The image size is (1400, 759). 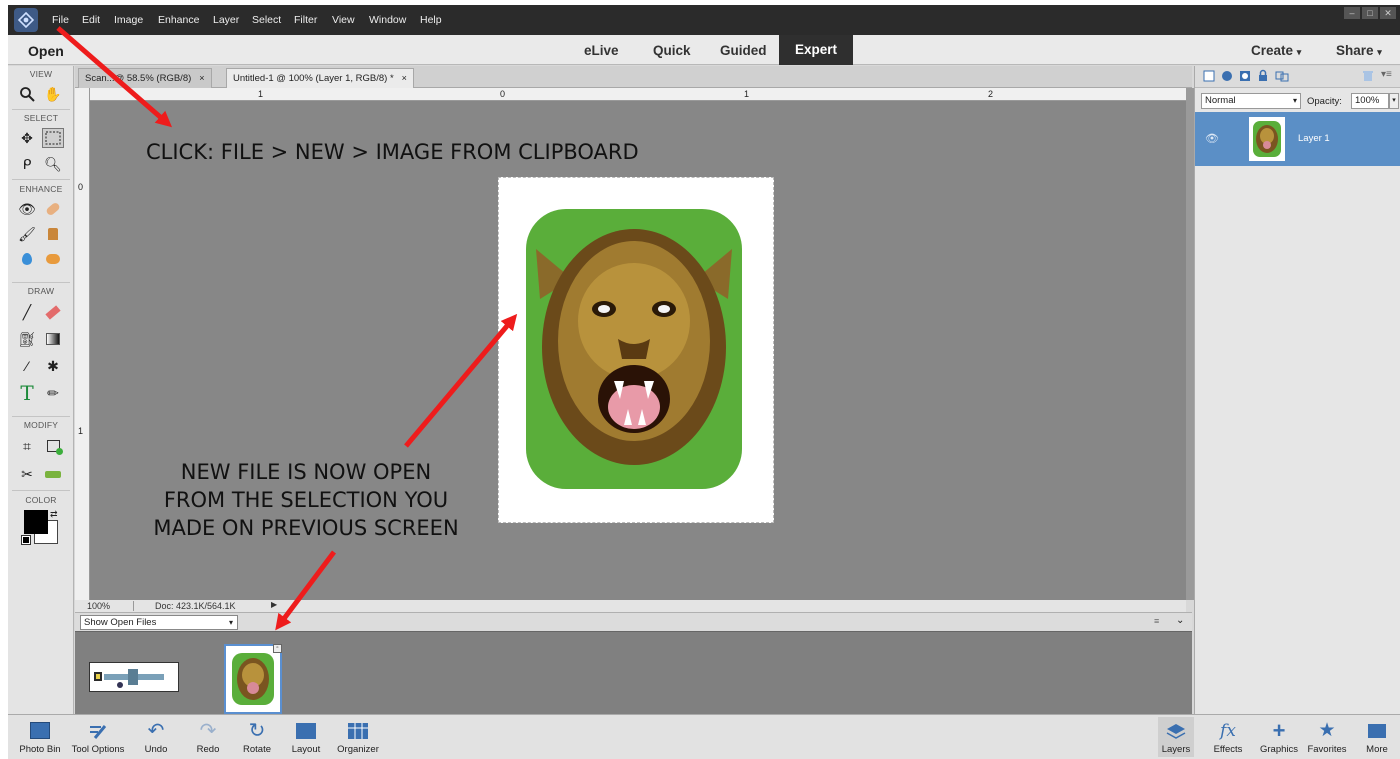 What do you see at coordinates (27, 446) in the screenshot?
I see `crop-tool-icon: ⌗` at bounding box center [27, 446].